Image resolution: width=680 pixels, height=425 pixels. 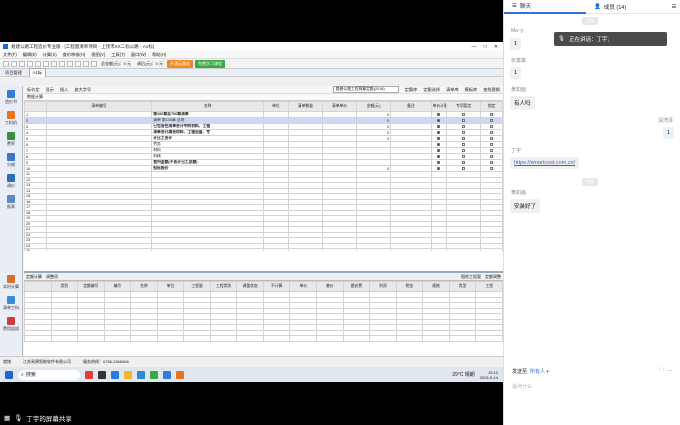 I want to click on chat-input: 说点什么, so click(x=592, y=389).